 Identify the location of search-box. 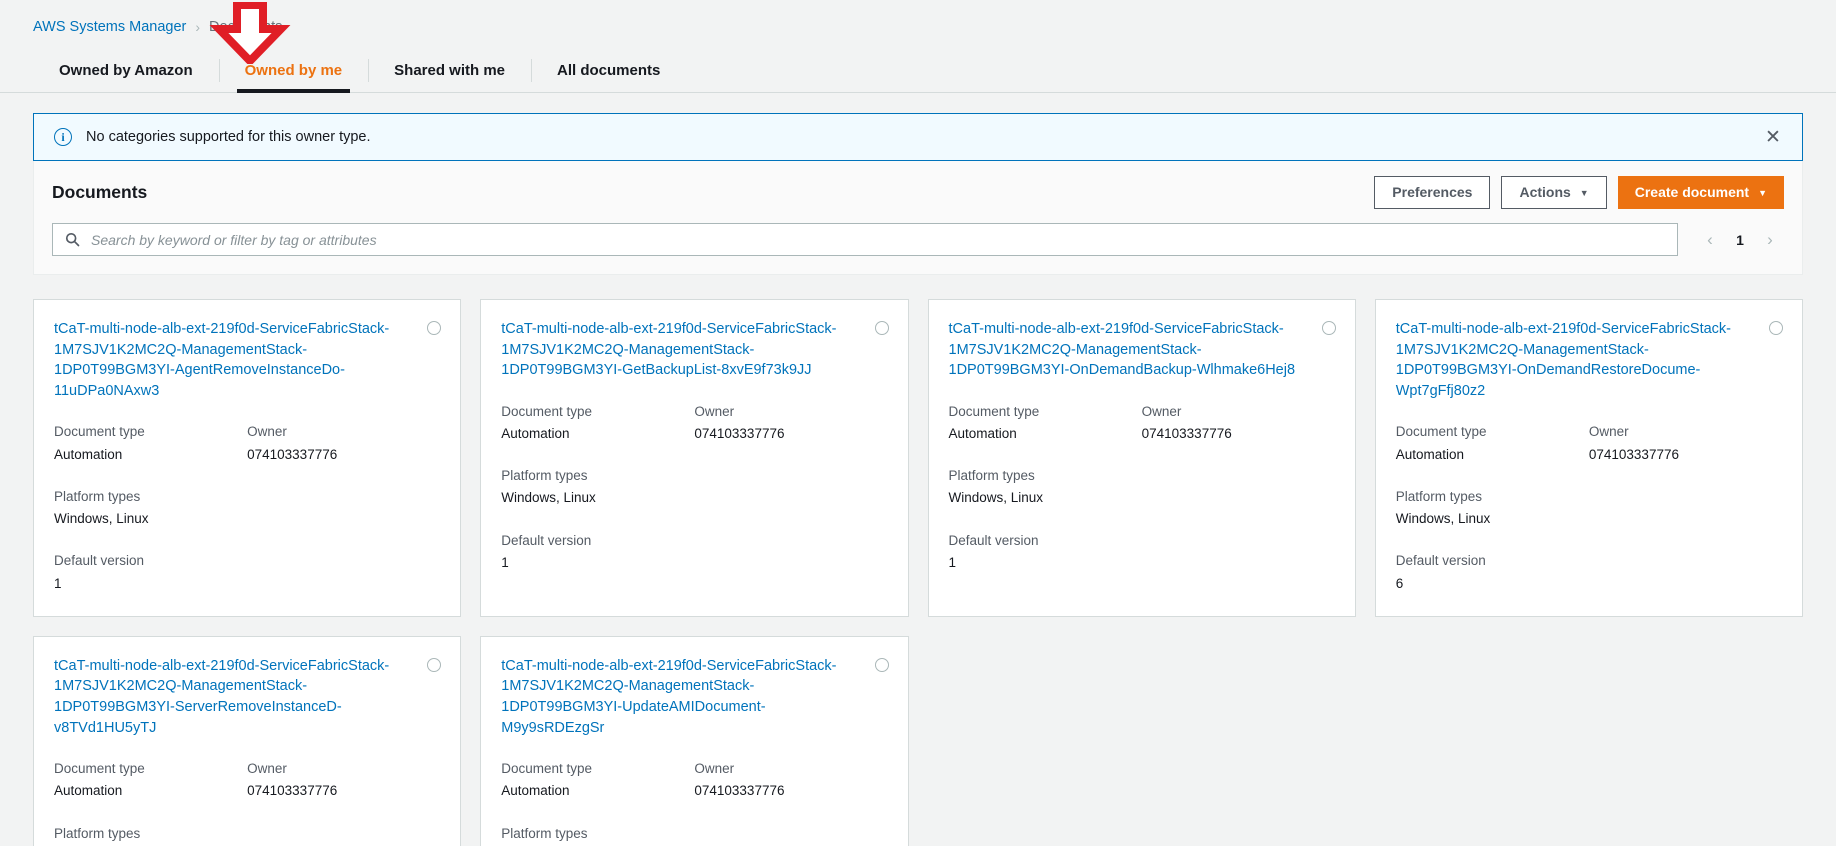
(865, 239).